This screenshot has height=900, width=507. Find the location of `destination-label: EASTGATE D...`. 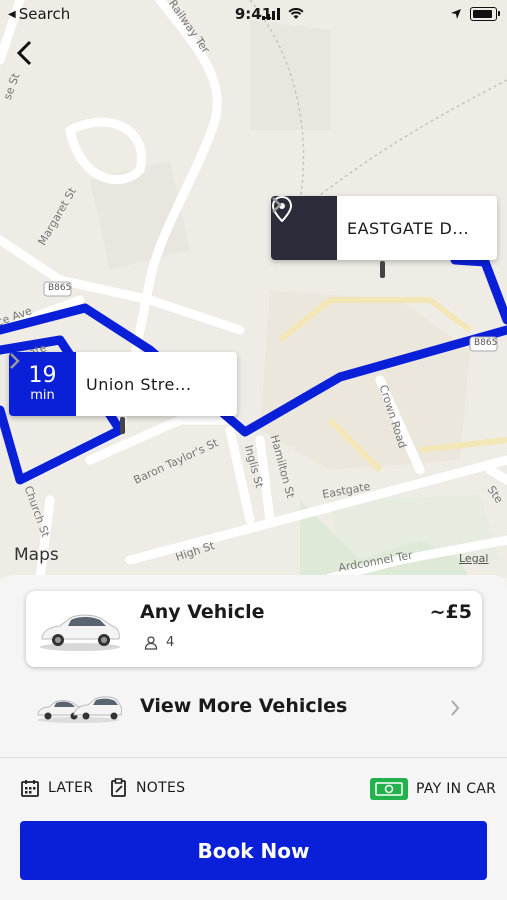

destination-label: EASTGATE D... is located at coordinates (407, 228).